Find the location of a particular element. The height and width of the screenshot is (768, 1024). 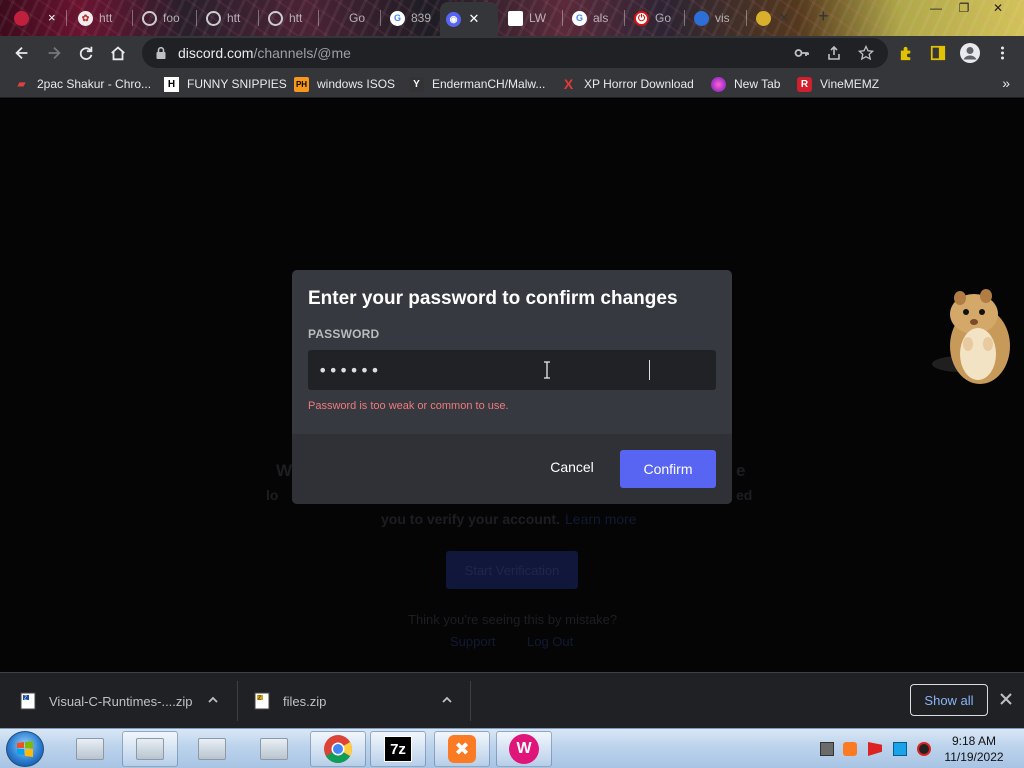

taskbar-wamp: W is located at coordinates (524, 749).